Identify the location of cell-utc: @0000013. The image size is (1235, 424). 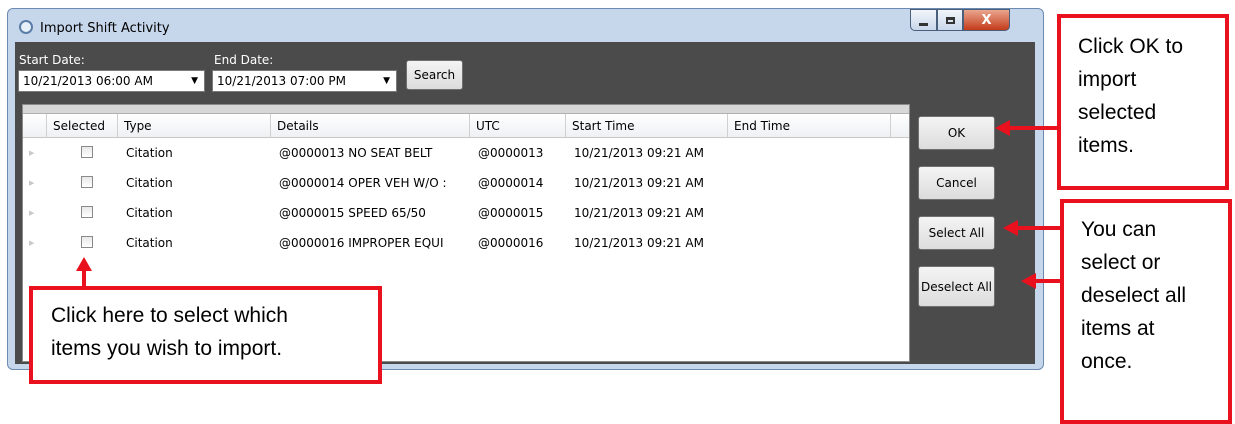
(511, 153).